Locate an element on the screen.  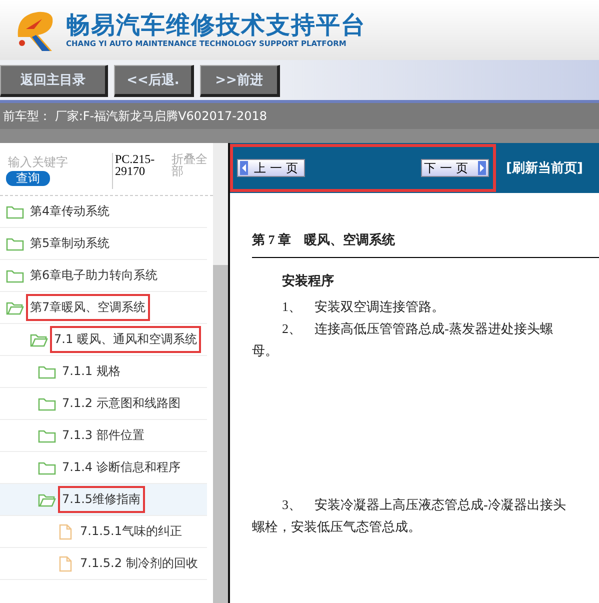
right-arrow-icon is located at coordinates (482, 168).